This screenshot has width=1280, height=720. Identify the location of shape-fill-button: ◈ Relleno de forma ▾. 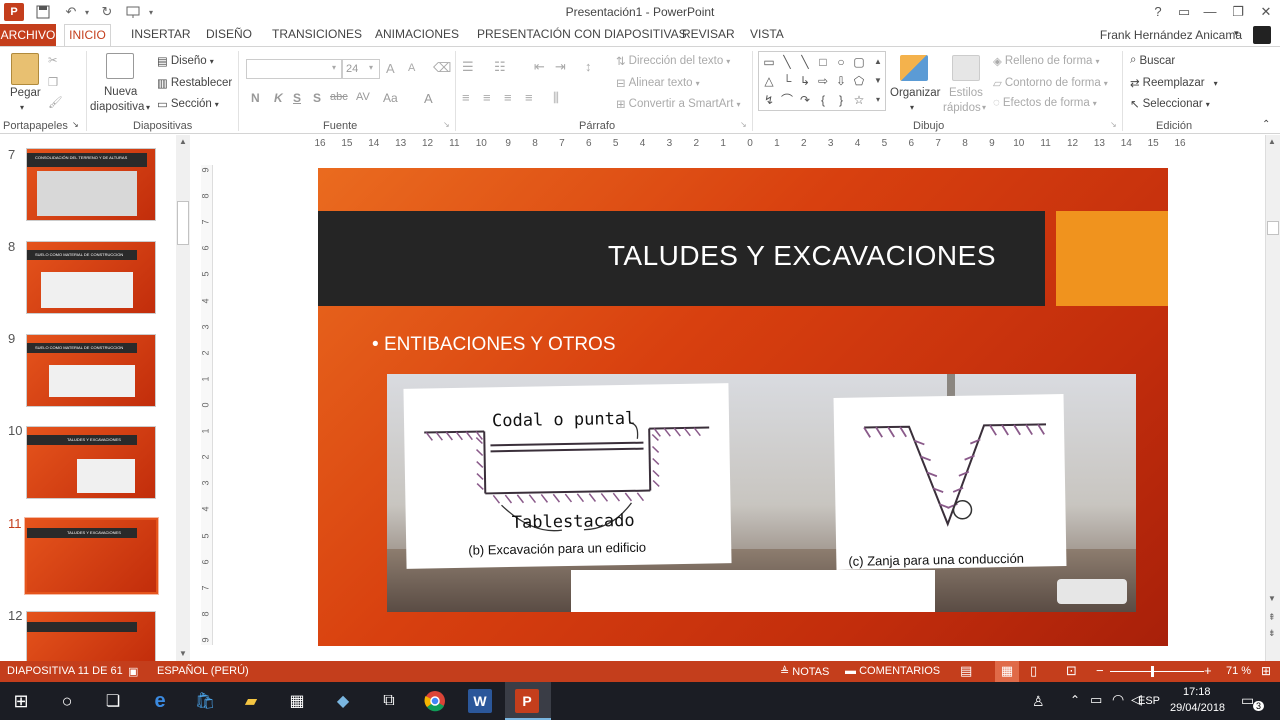
(1046, 61).